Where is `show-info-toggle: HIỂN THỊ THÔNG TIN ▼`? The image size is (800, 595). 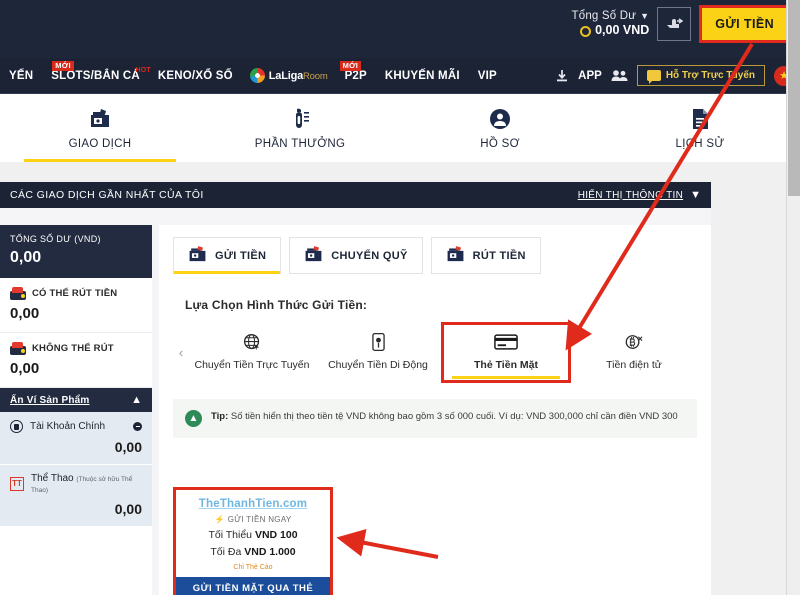
show-info-toggle: HIỂN THỊ THÔNG TIN ▼ is located at coordinates (639, 195).